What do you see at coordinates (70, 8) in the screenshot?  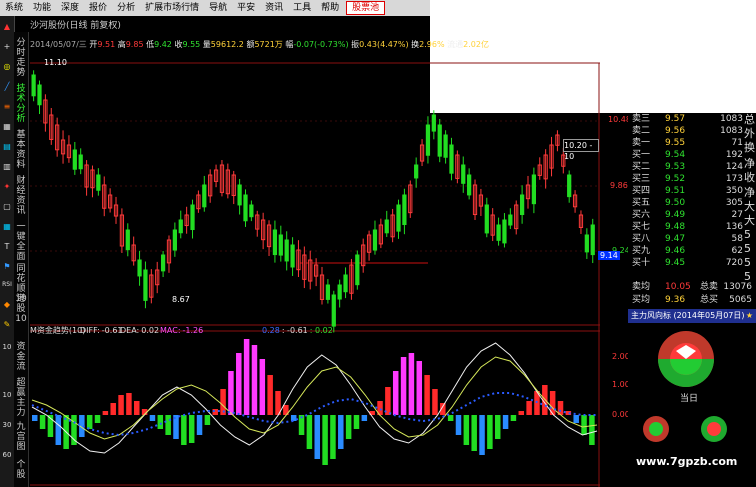 I see `menu-item-depth: 深度` at bounding box center [70, 8].